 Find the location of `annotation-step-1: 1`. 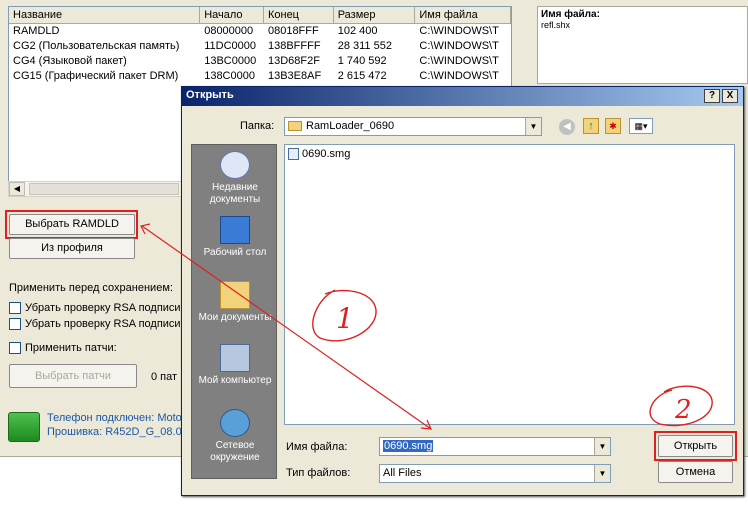

annotation-step-1: 1 is located at coordinates (345, 318).